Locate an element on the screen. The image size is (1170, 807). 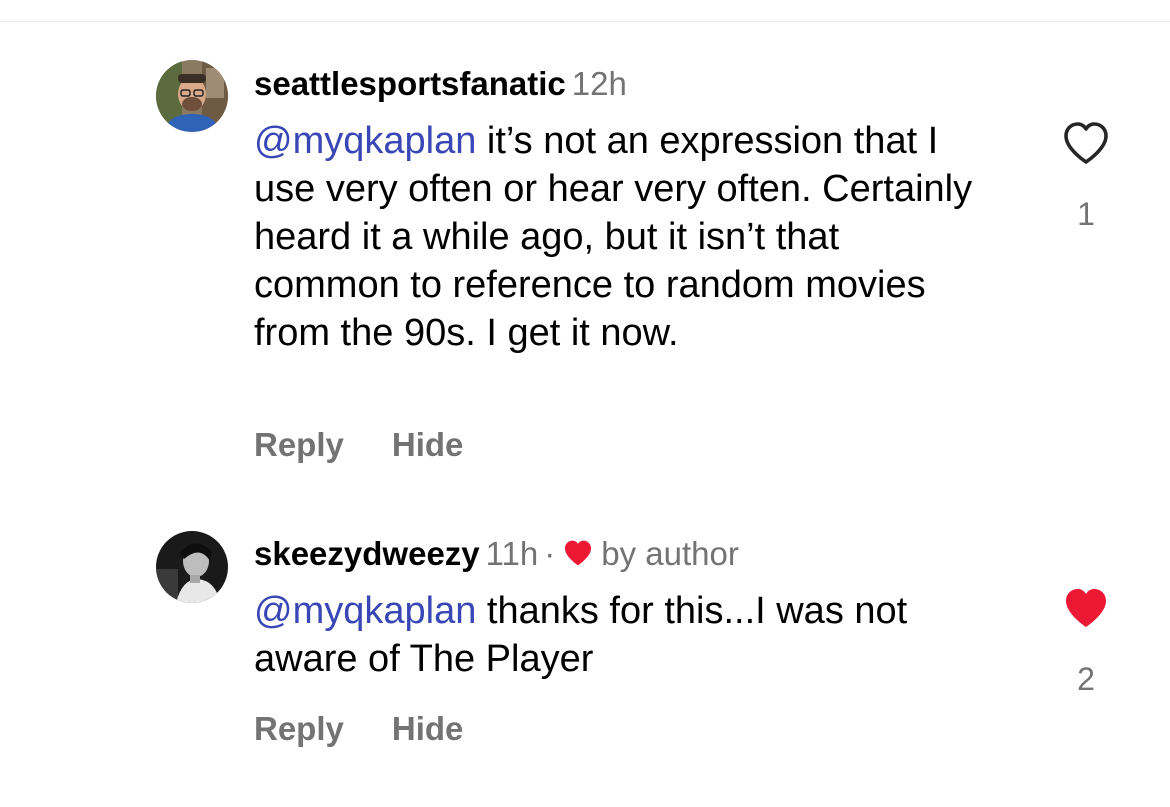
like-count: 1 is located at coordinates (1086, 214).